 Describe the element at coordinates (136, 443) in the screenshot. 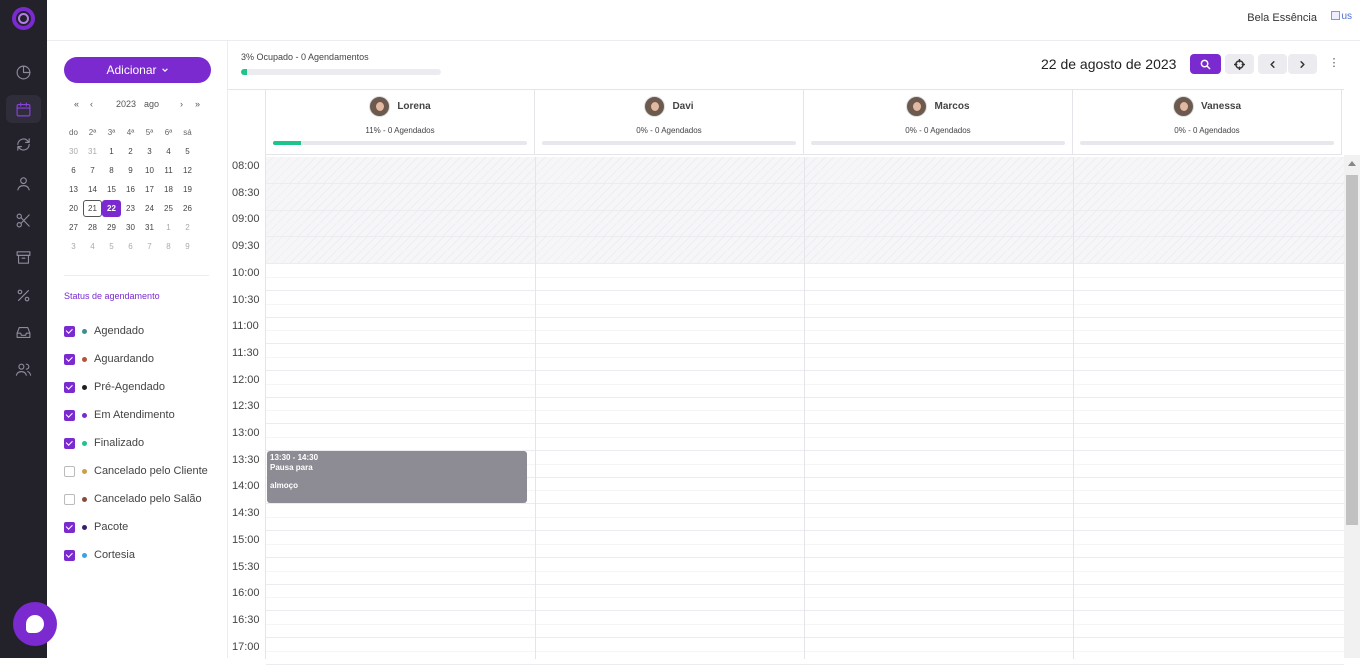

I see `status-filter-item: Finalizado` at that location.